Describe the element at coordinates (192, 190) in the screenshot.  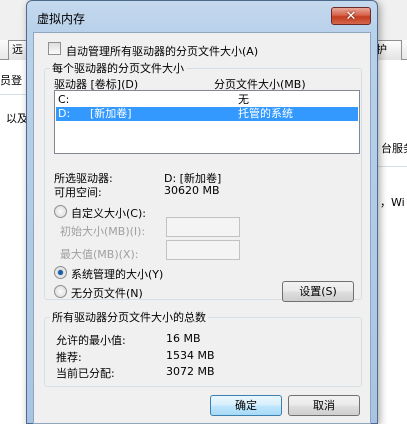
I see `free-space-value: 30620 MB` at that location.